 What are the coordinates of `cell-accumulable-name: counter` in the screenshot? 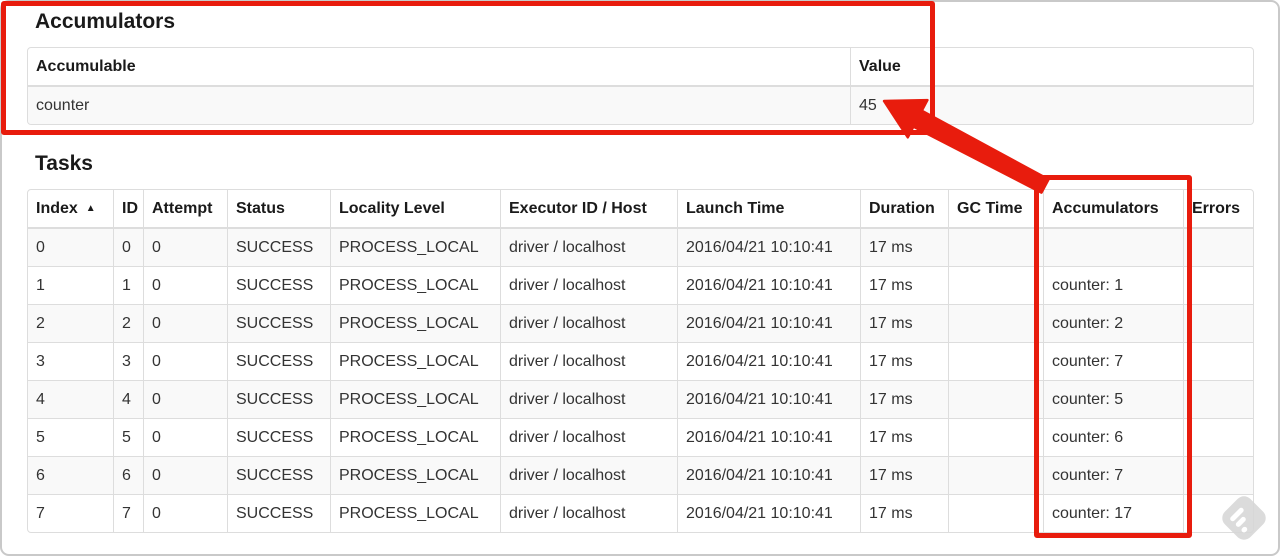 It's located at (63, 105).